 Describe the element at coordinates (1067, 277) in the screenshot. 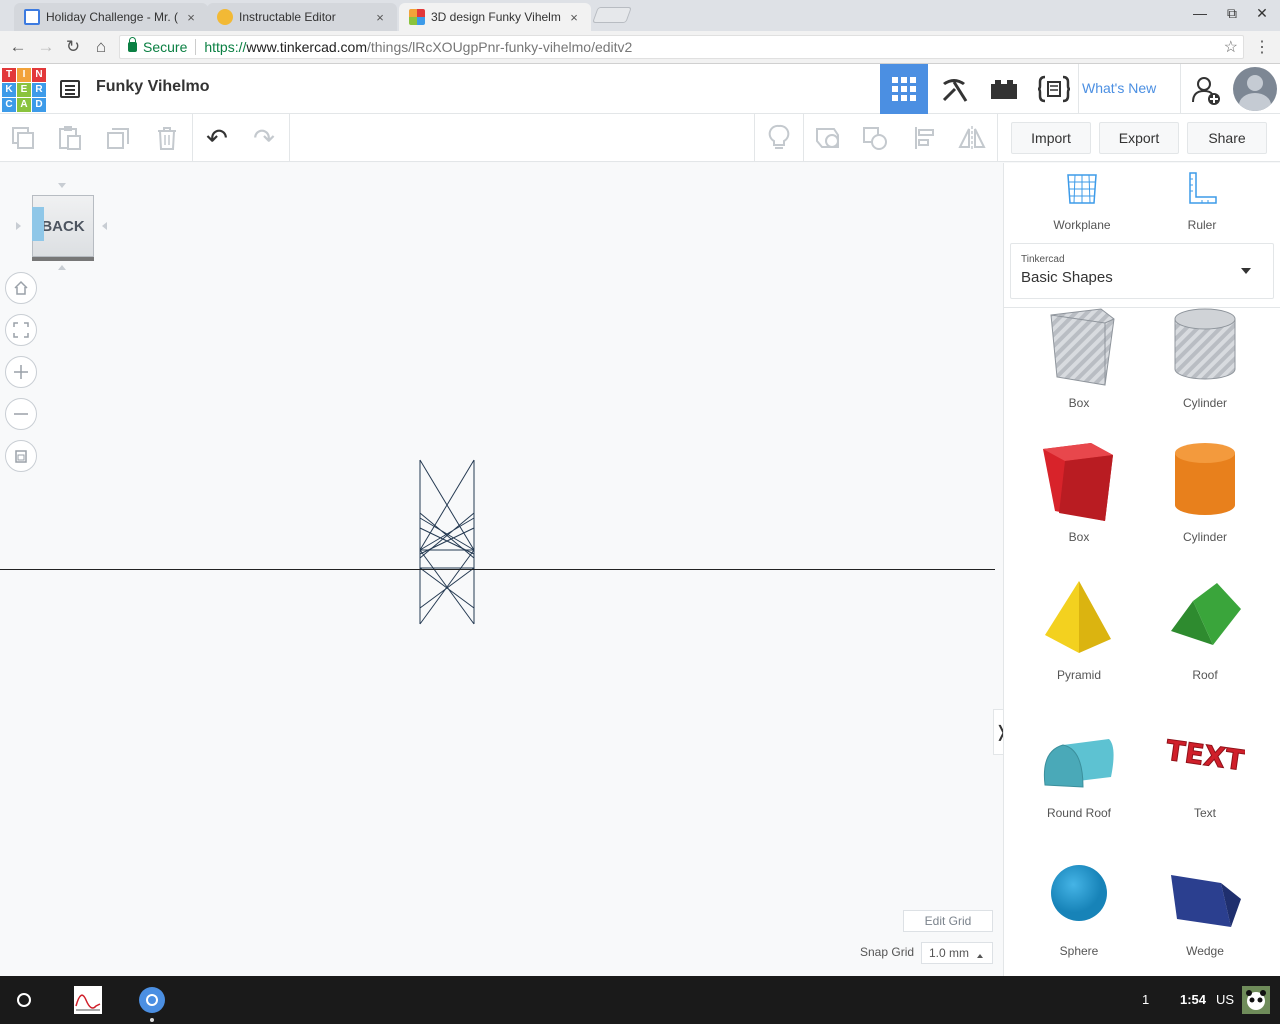

I see `library-name: Basic Shapes` at that location.